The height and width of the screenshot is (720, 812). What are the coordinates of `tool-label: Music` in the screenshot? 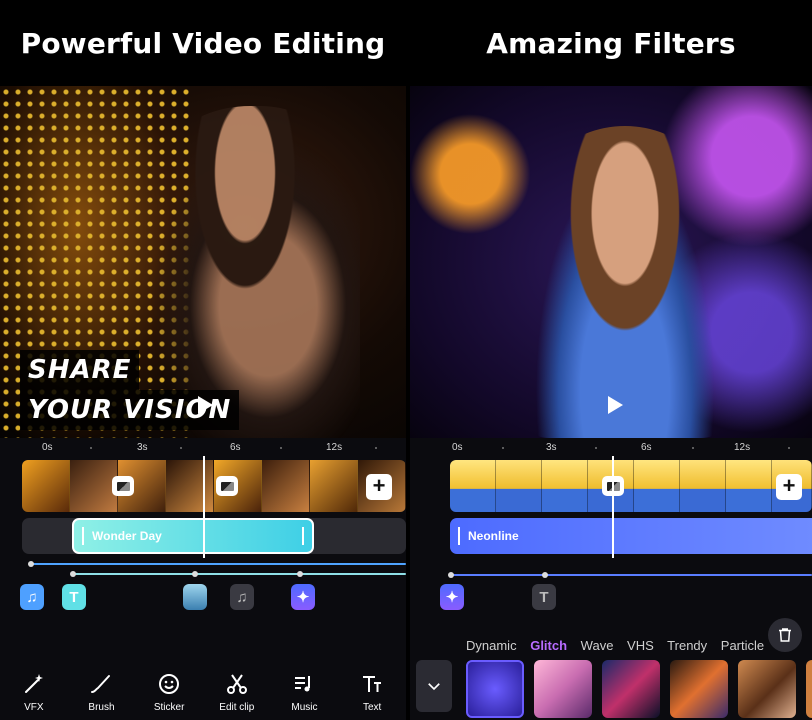 It's located at (304, 707).